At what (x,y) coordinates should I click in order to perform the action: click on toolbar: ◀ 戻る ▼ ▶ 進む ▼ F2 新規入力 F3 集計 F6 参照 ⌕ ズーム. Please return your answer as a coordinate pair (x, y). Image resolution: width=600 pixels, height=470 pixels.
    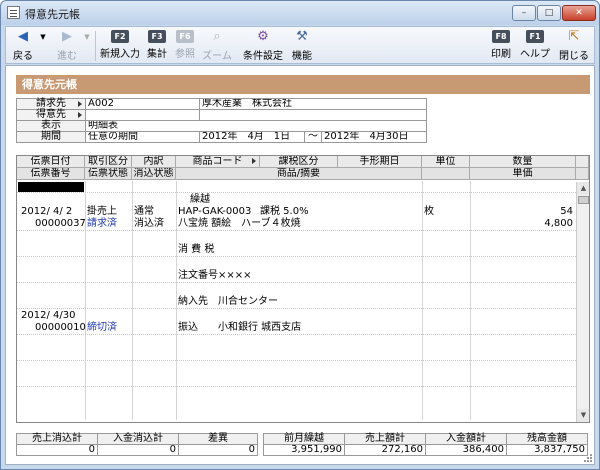
    Looking at the image, I should click on (300, 45).